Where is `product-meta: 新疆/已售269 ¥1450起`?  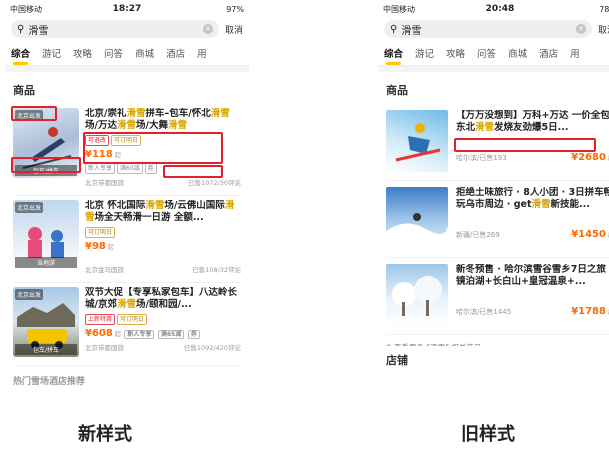 product-meta: 新疆/已售269 ¥1450起 is located at coordinates (532, 234).